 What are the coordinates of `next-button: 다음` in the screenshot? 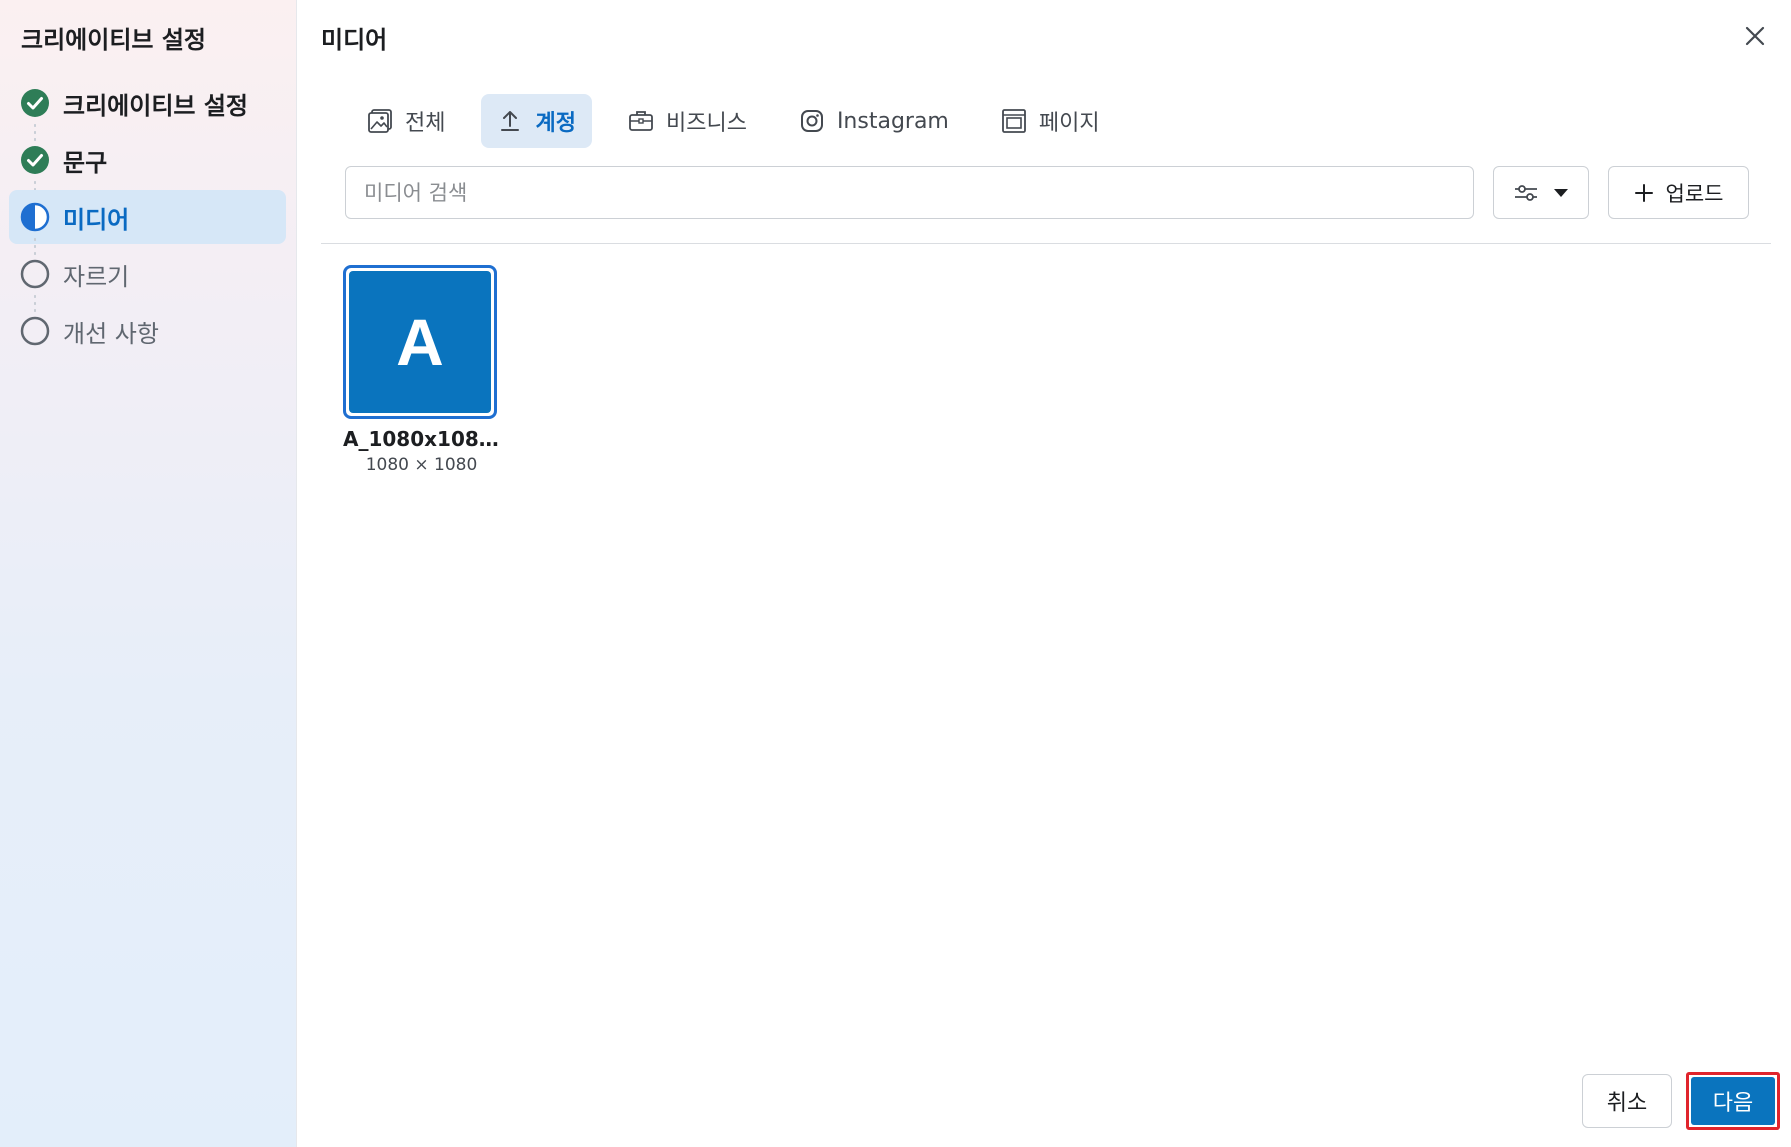 It's located at (1733, 1101).